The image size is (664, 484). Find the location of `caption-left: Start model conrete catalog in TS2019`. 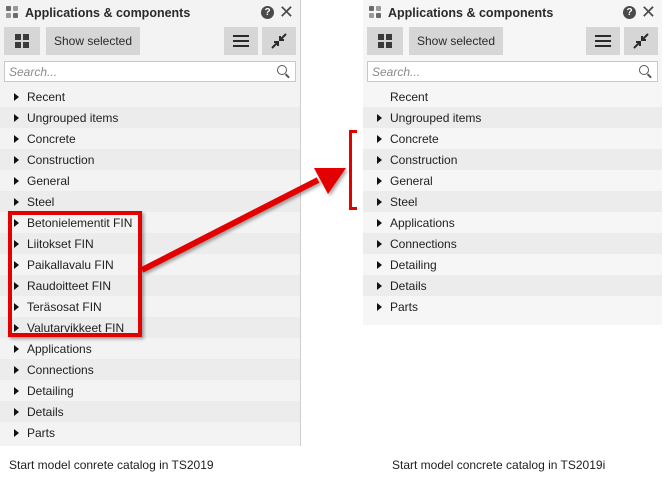

caption-left: Start model conrete catalog in TS2019 is located at coordinates (111, 465).